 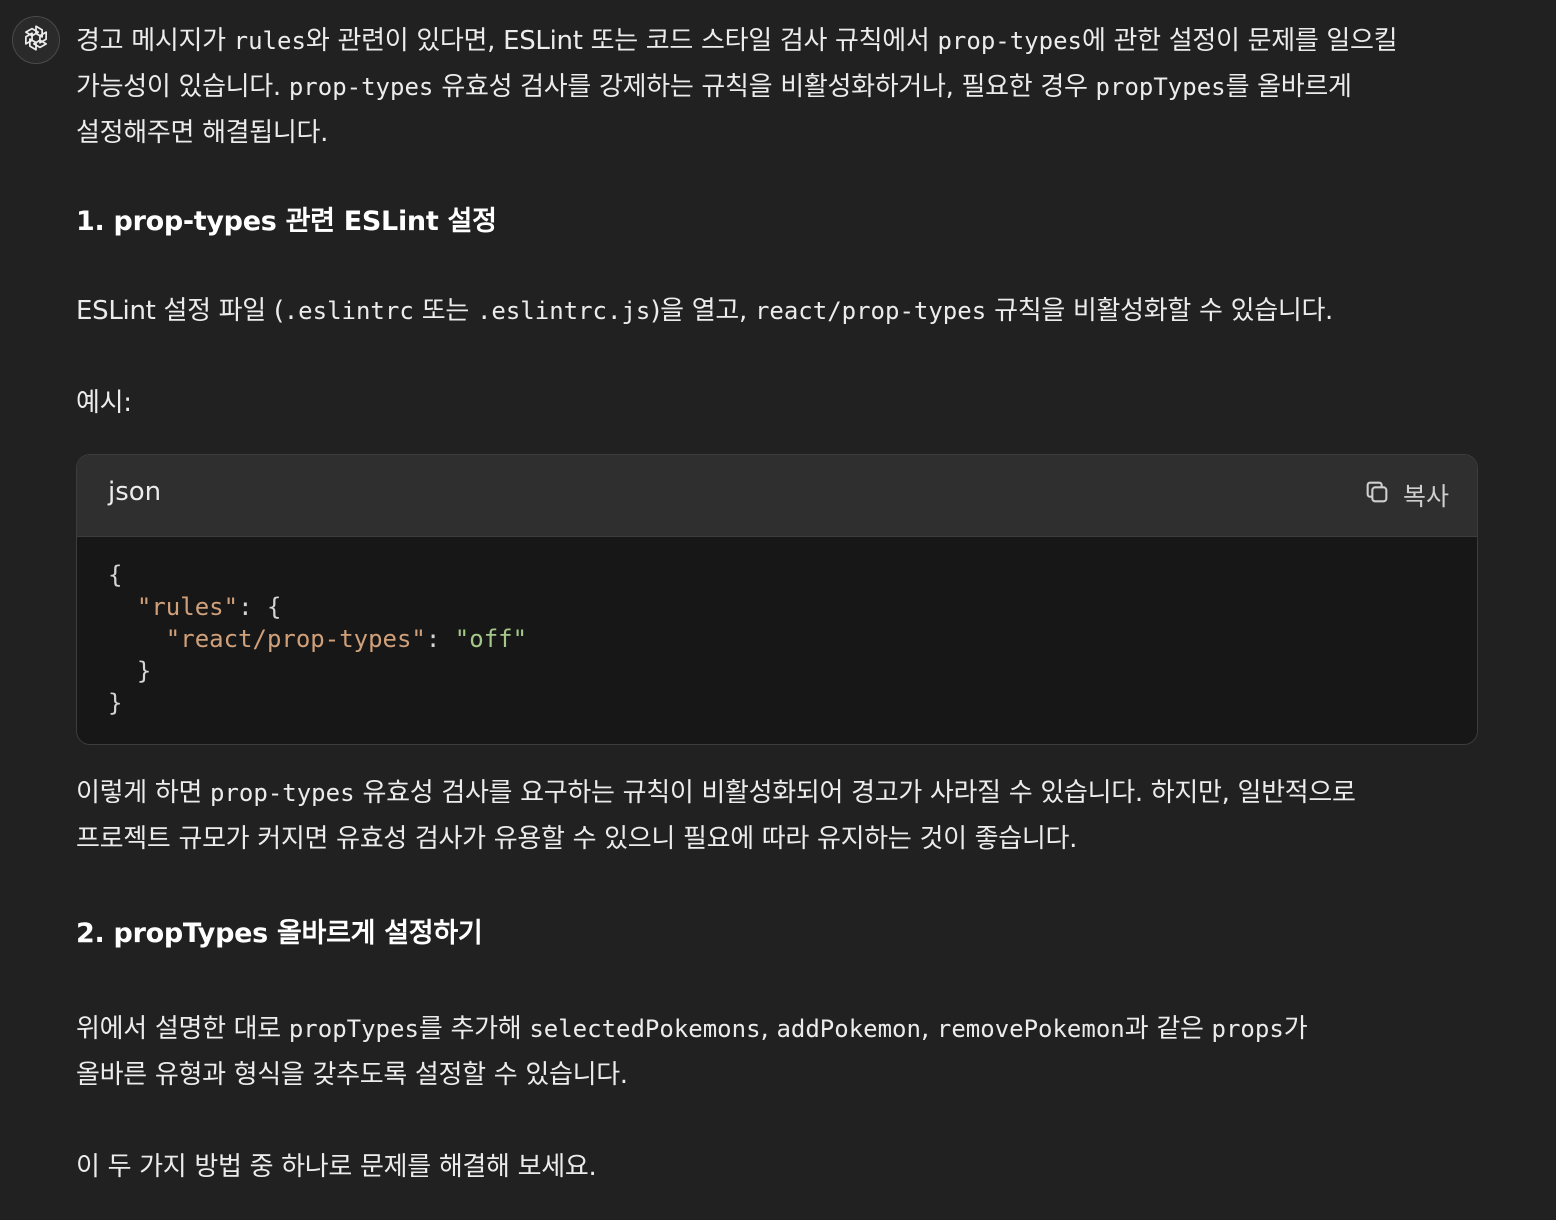 I want to click on closing-line: 이 두 가지 방법 중 하나로 문제를 해결해 보세요., so click(x=336, y=1167).